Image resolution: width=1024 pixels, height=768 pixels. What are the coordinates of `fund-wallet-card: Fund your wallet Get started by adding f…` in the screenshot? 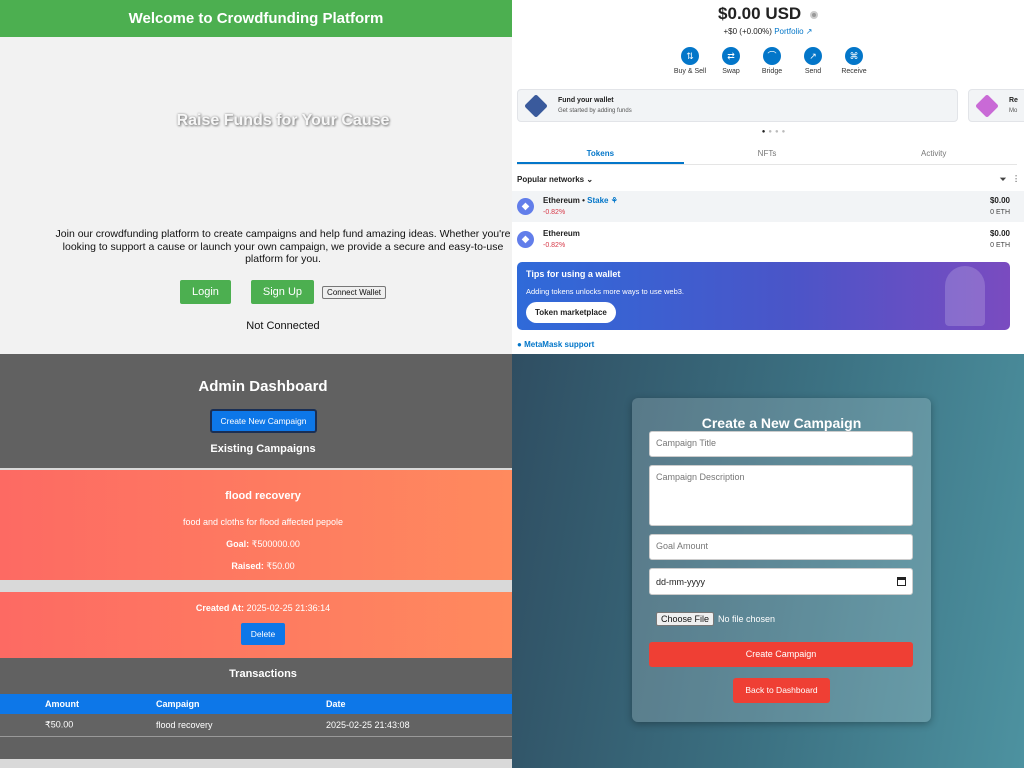 It's located at (737, 105).